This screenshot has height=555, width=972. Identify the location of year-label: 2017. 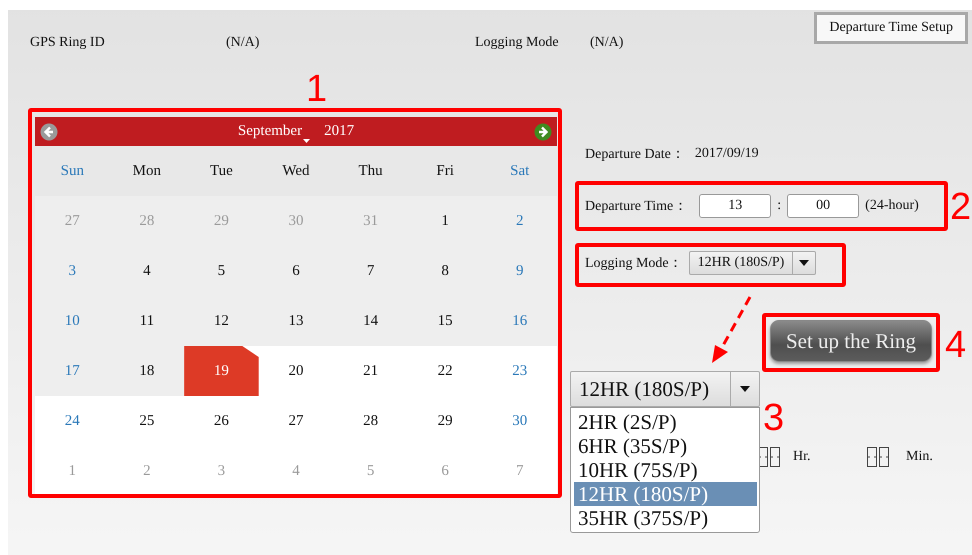
(339, 131).